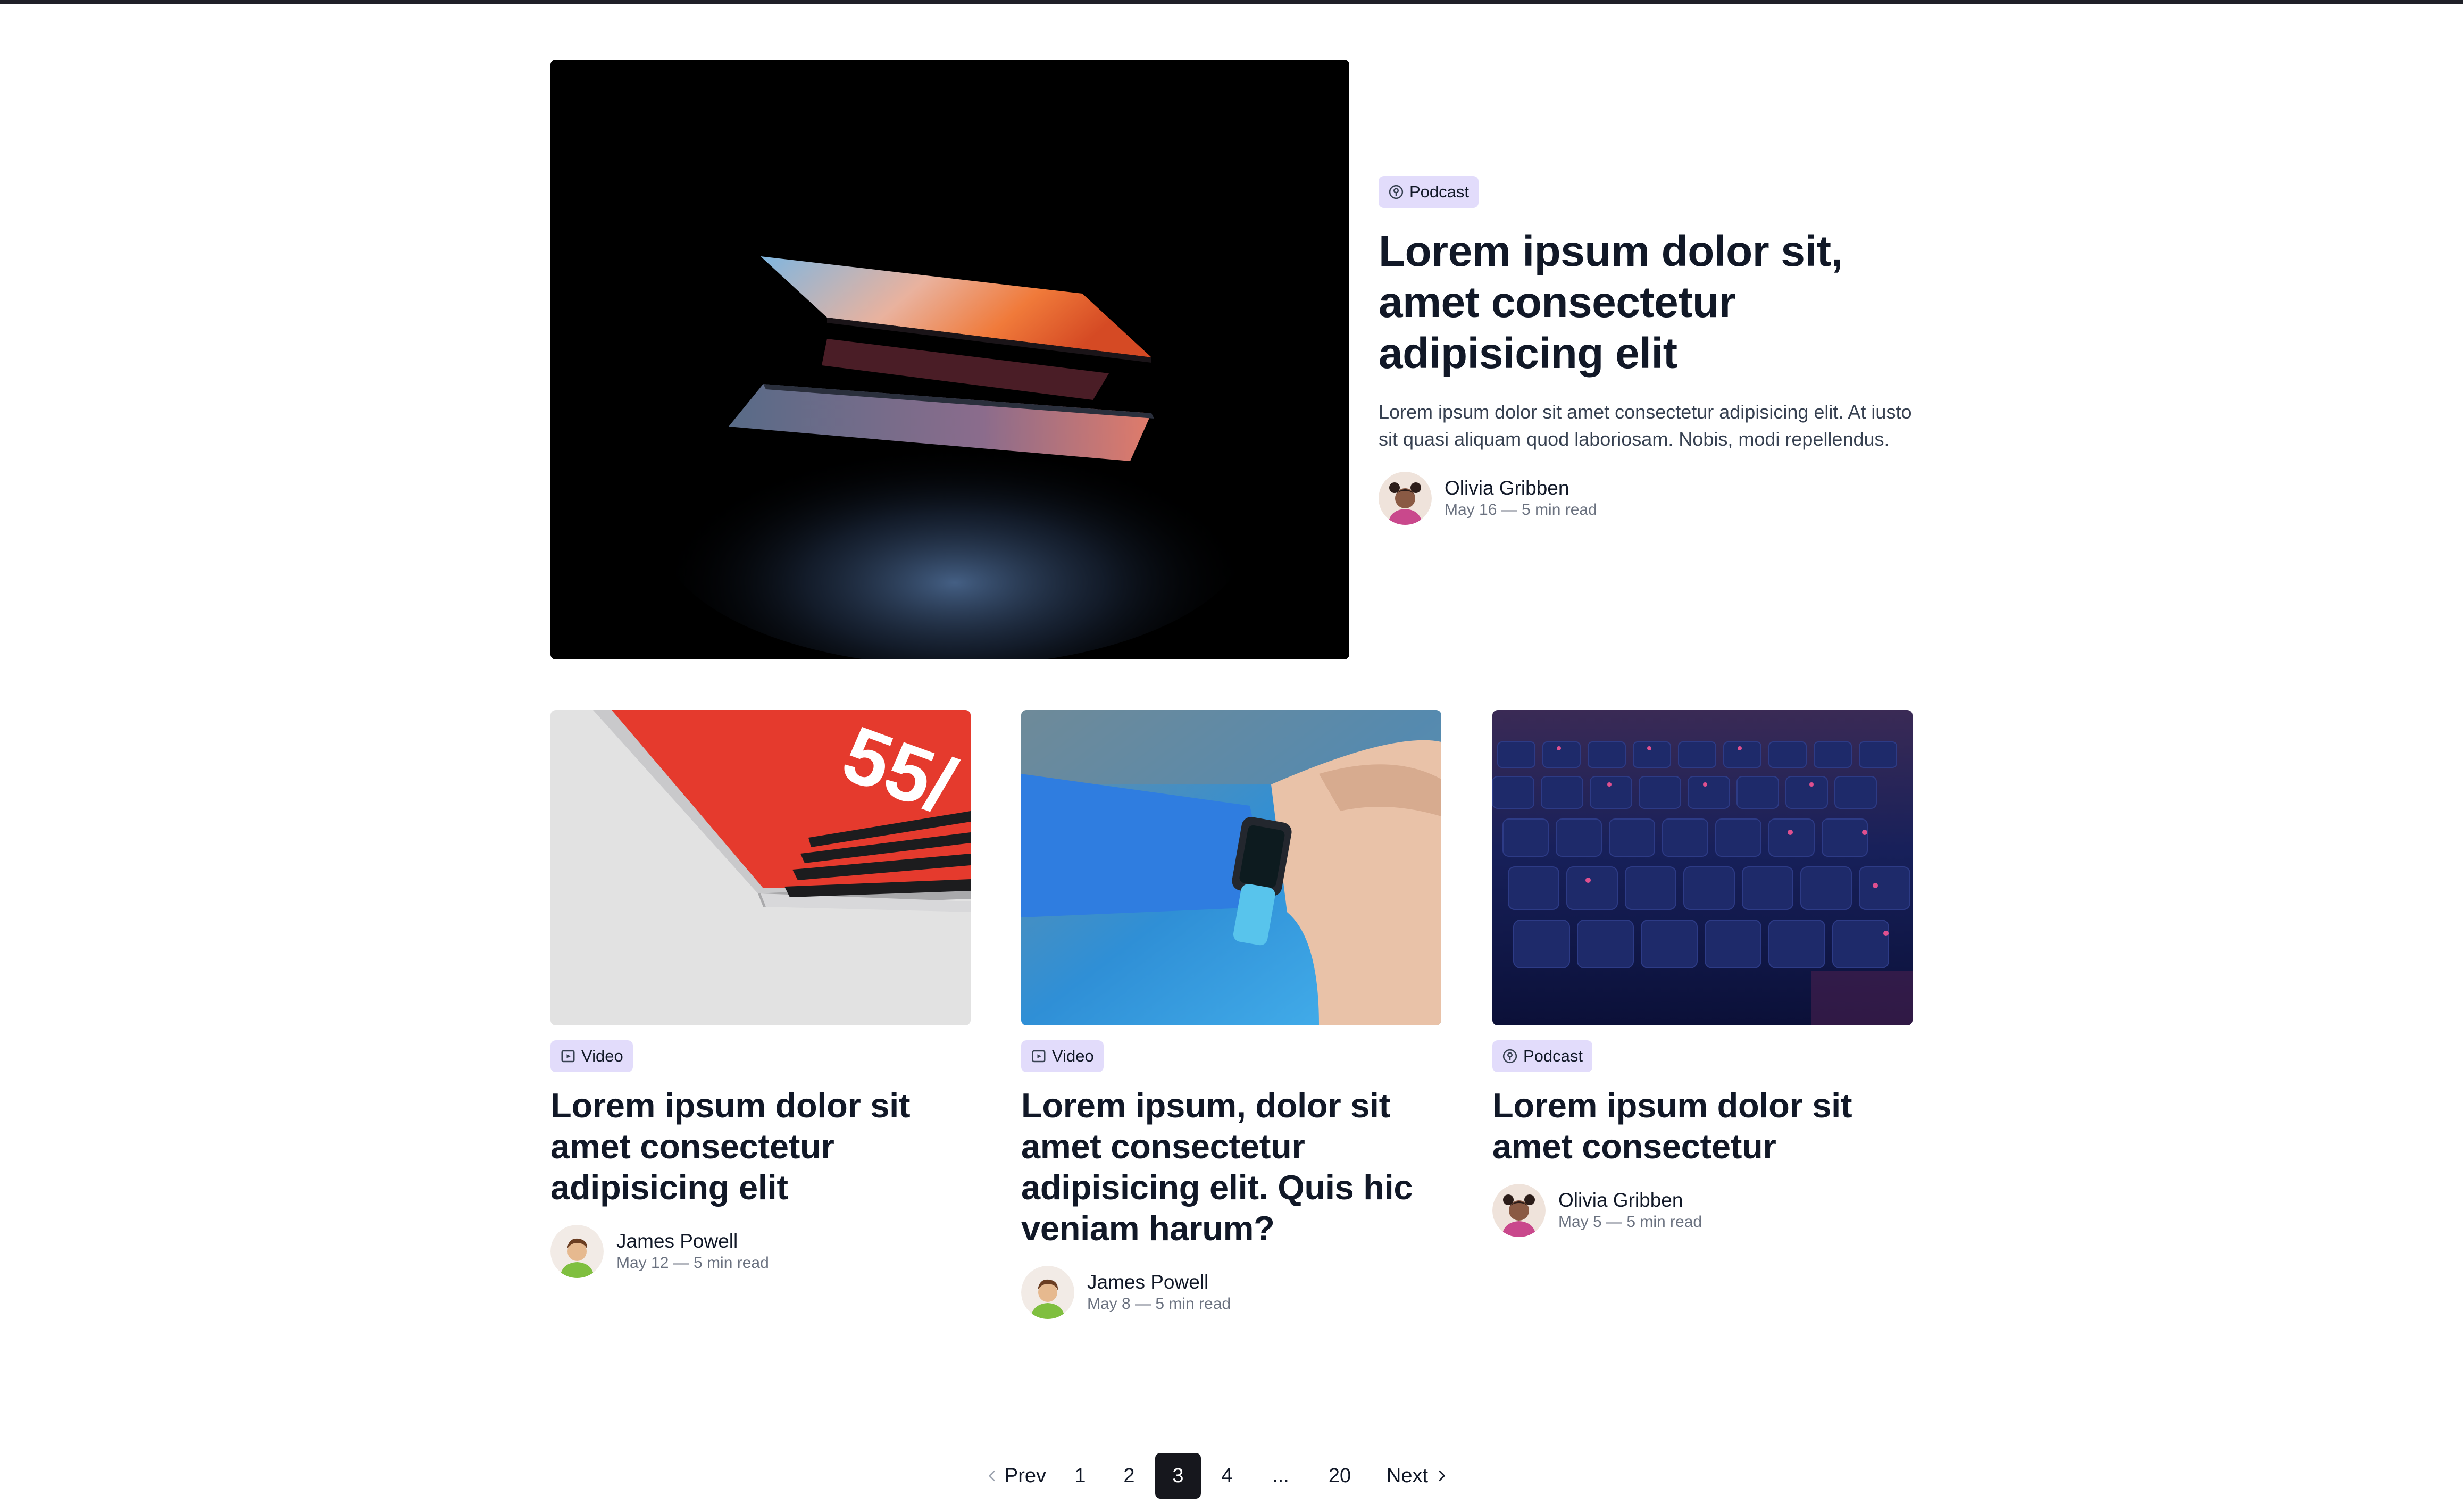  I want to click on prev-page-button: Prev, so click(1016, 1476).